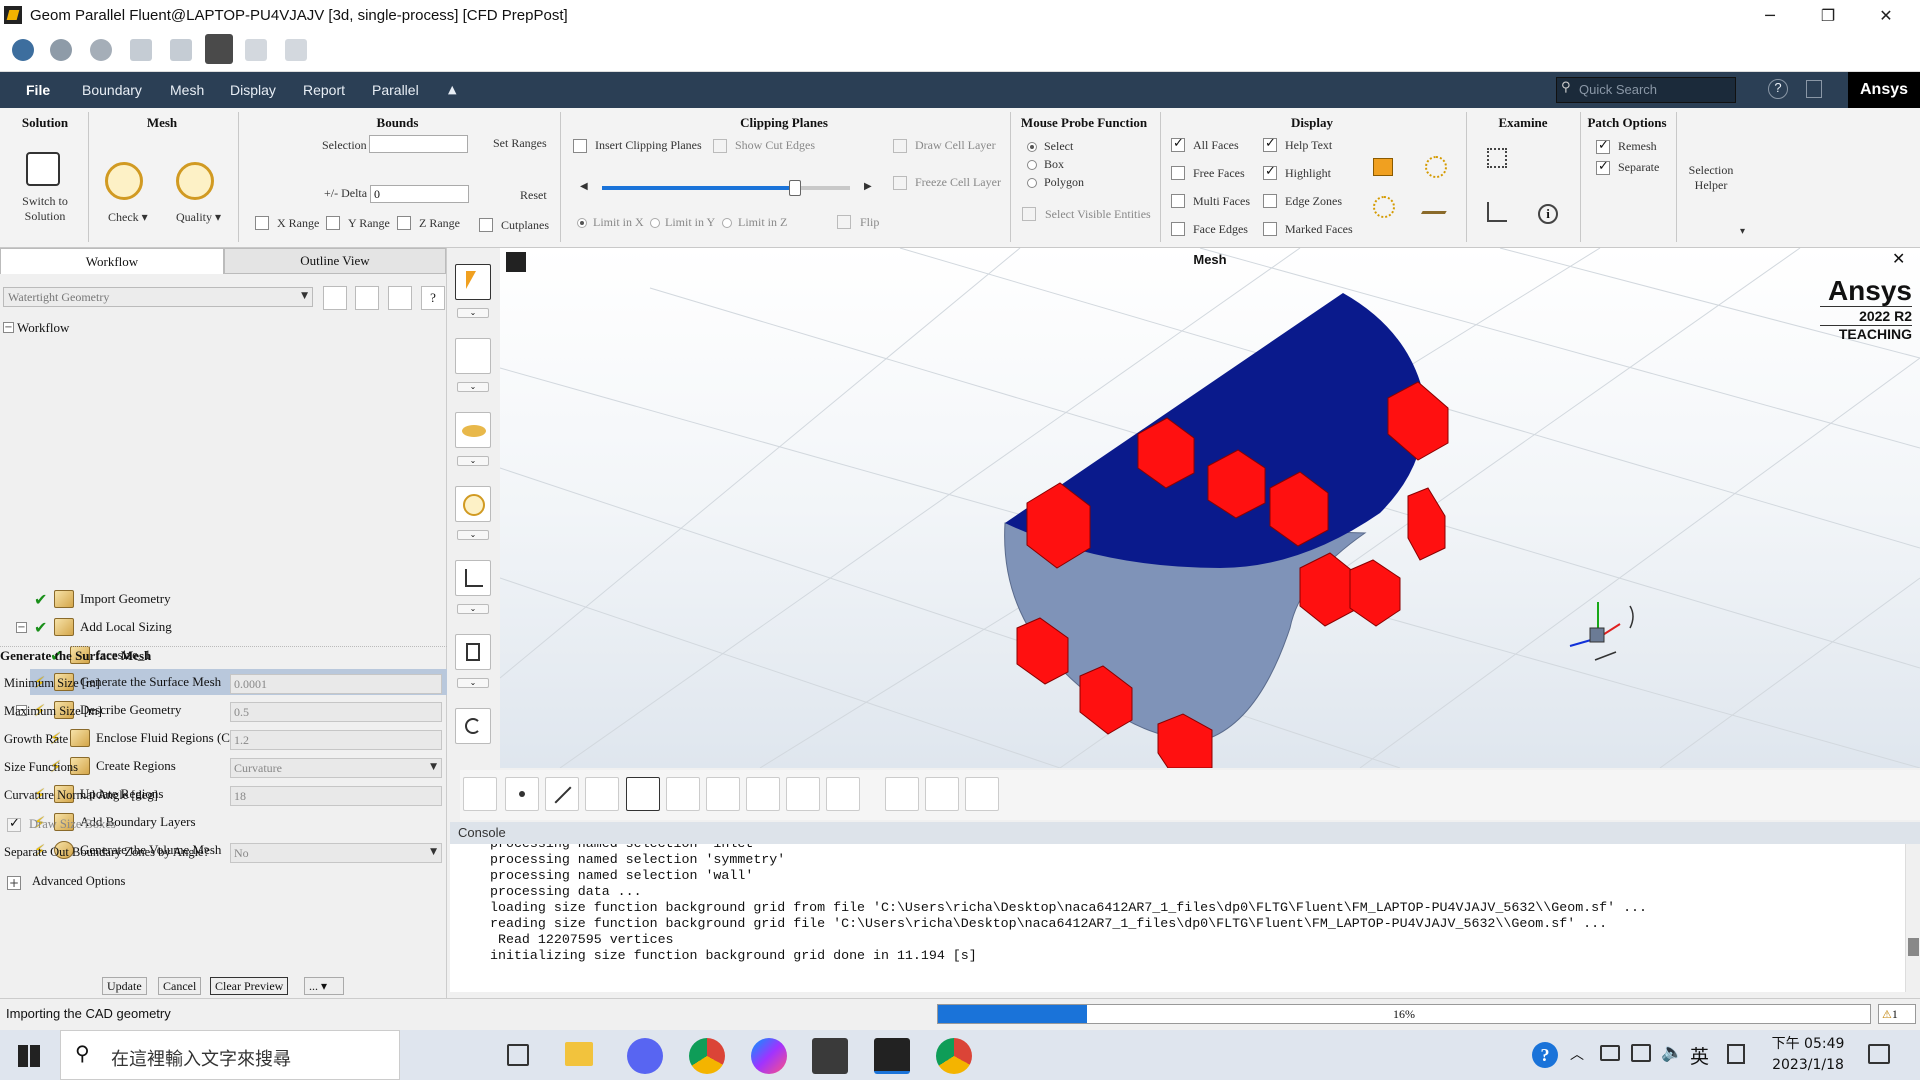  What do you see at coordinates (1603, 146) in the screenshot?
I see `remesh-checkbox` at bounding box center [1603, 146].